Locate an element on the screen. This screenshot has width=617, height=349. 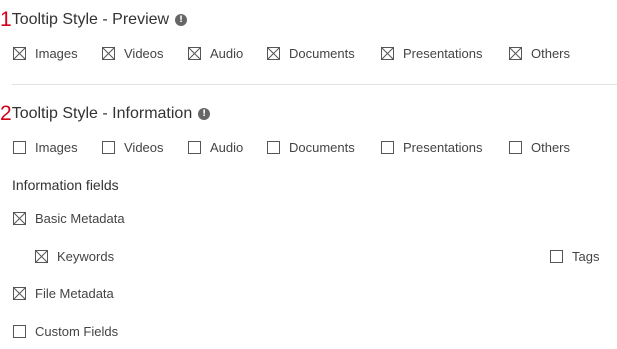
custom-fields-checkbox: Custom Fields is located at coordinates (65, 331).